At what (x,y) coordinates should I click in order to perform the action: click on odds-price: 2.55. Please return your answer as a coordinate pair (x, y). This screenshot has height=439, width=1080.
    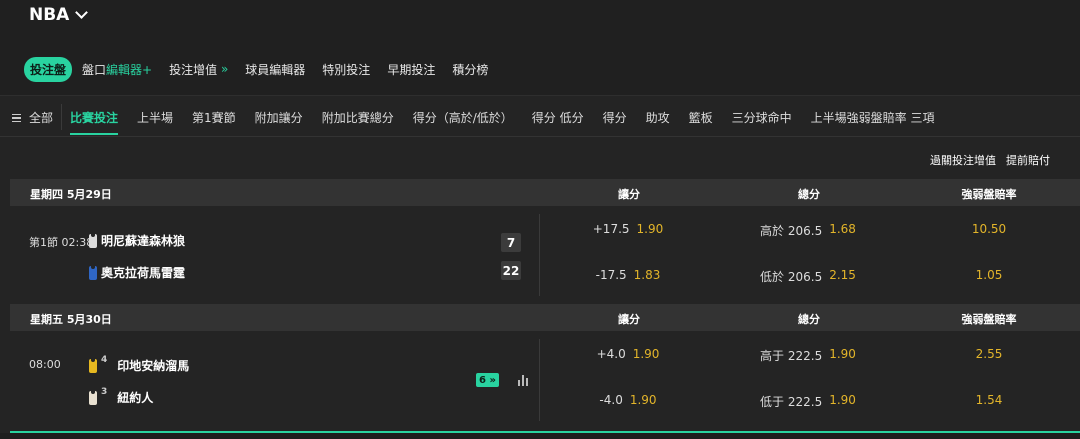
    Looking at the image, I should click on (989, 354).